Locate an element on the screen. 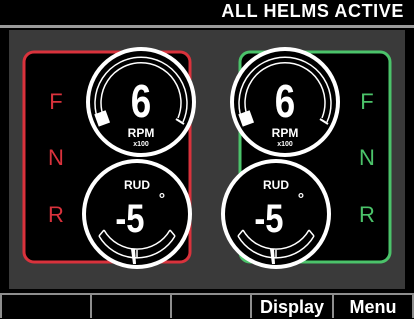 The height and width of the screenshot is (319, 414). port-gear-neutral: N is located at coordinates (56, 157).